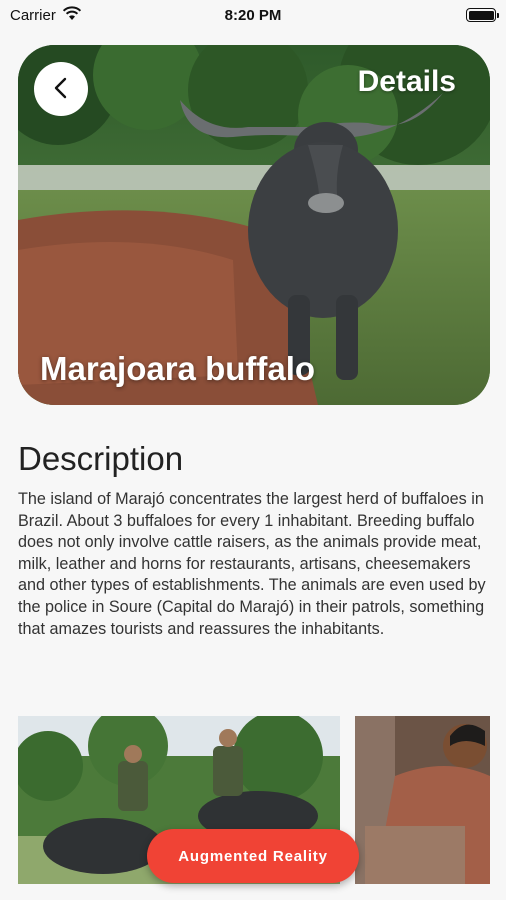  Describe the element at coordinates (422, 800) in the screenshot. I see `gallery-image-artisan` at that location.